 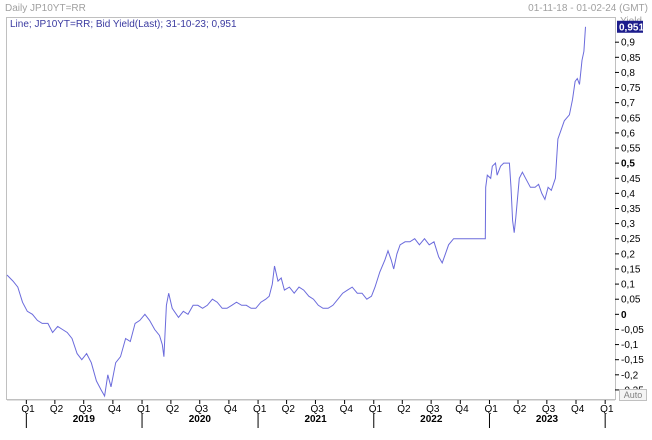 What do you see at coordinates (628, 133) in the screenshot?
I see `y-tick-label: 0,6` at bounding box center [628, 133].